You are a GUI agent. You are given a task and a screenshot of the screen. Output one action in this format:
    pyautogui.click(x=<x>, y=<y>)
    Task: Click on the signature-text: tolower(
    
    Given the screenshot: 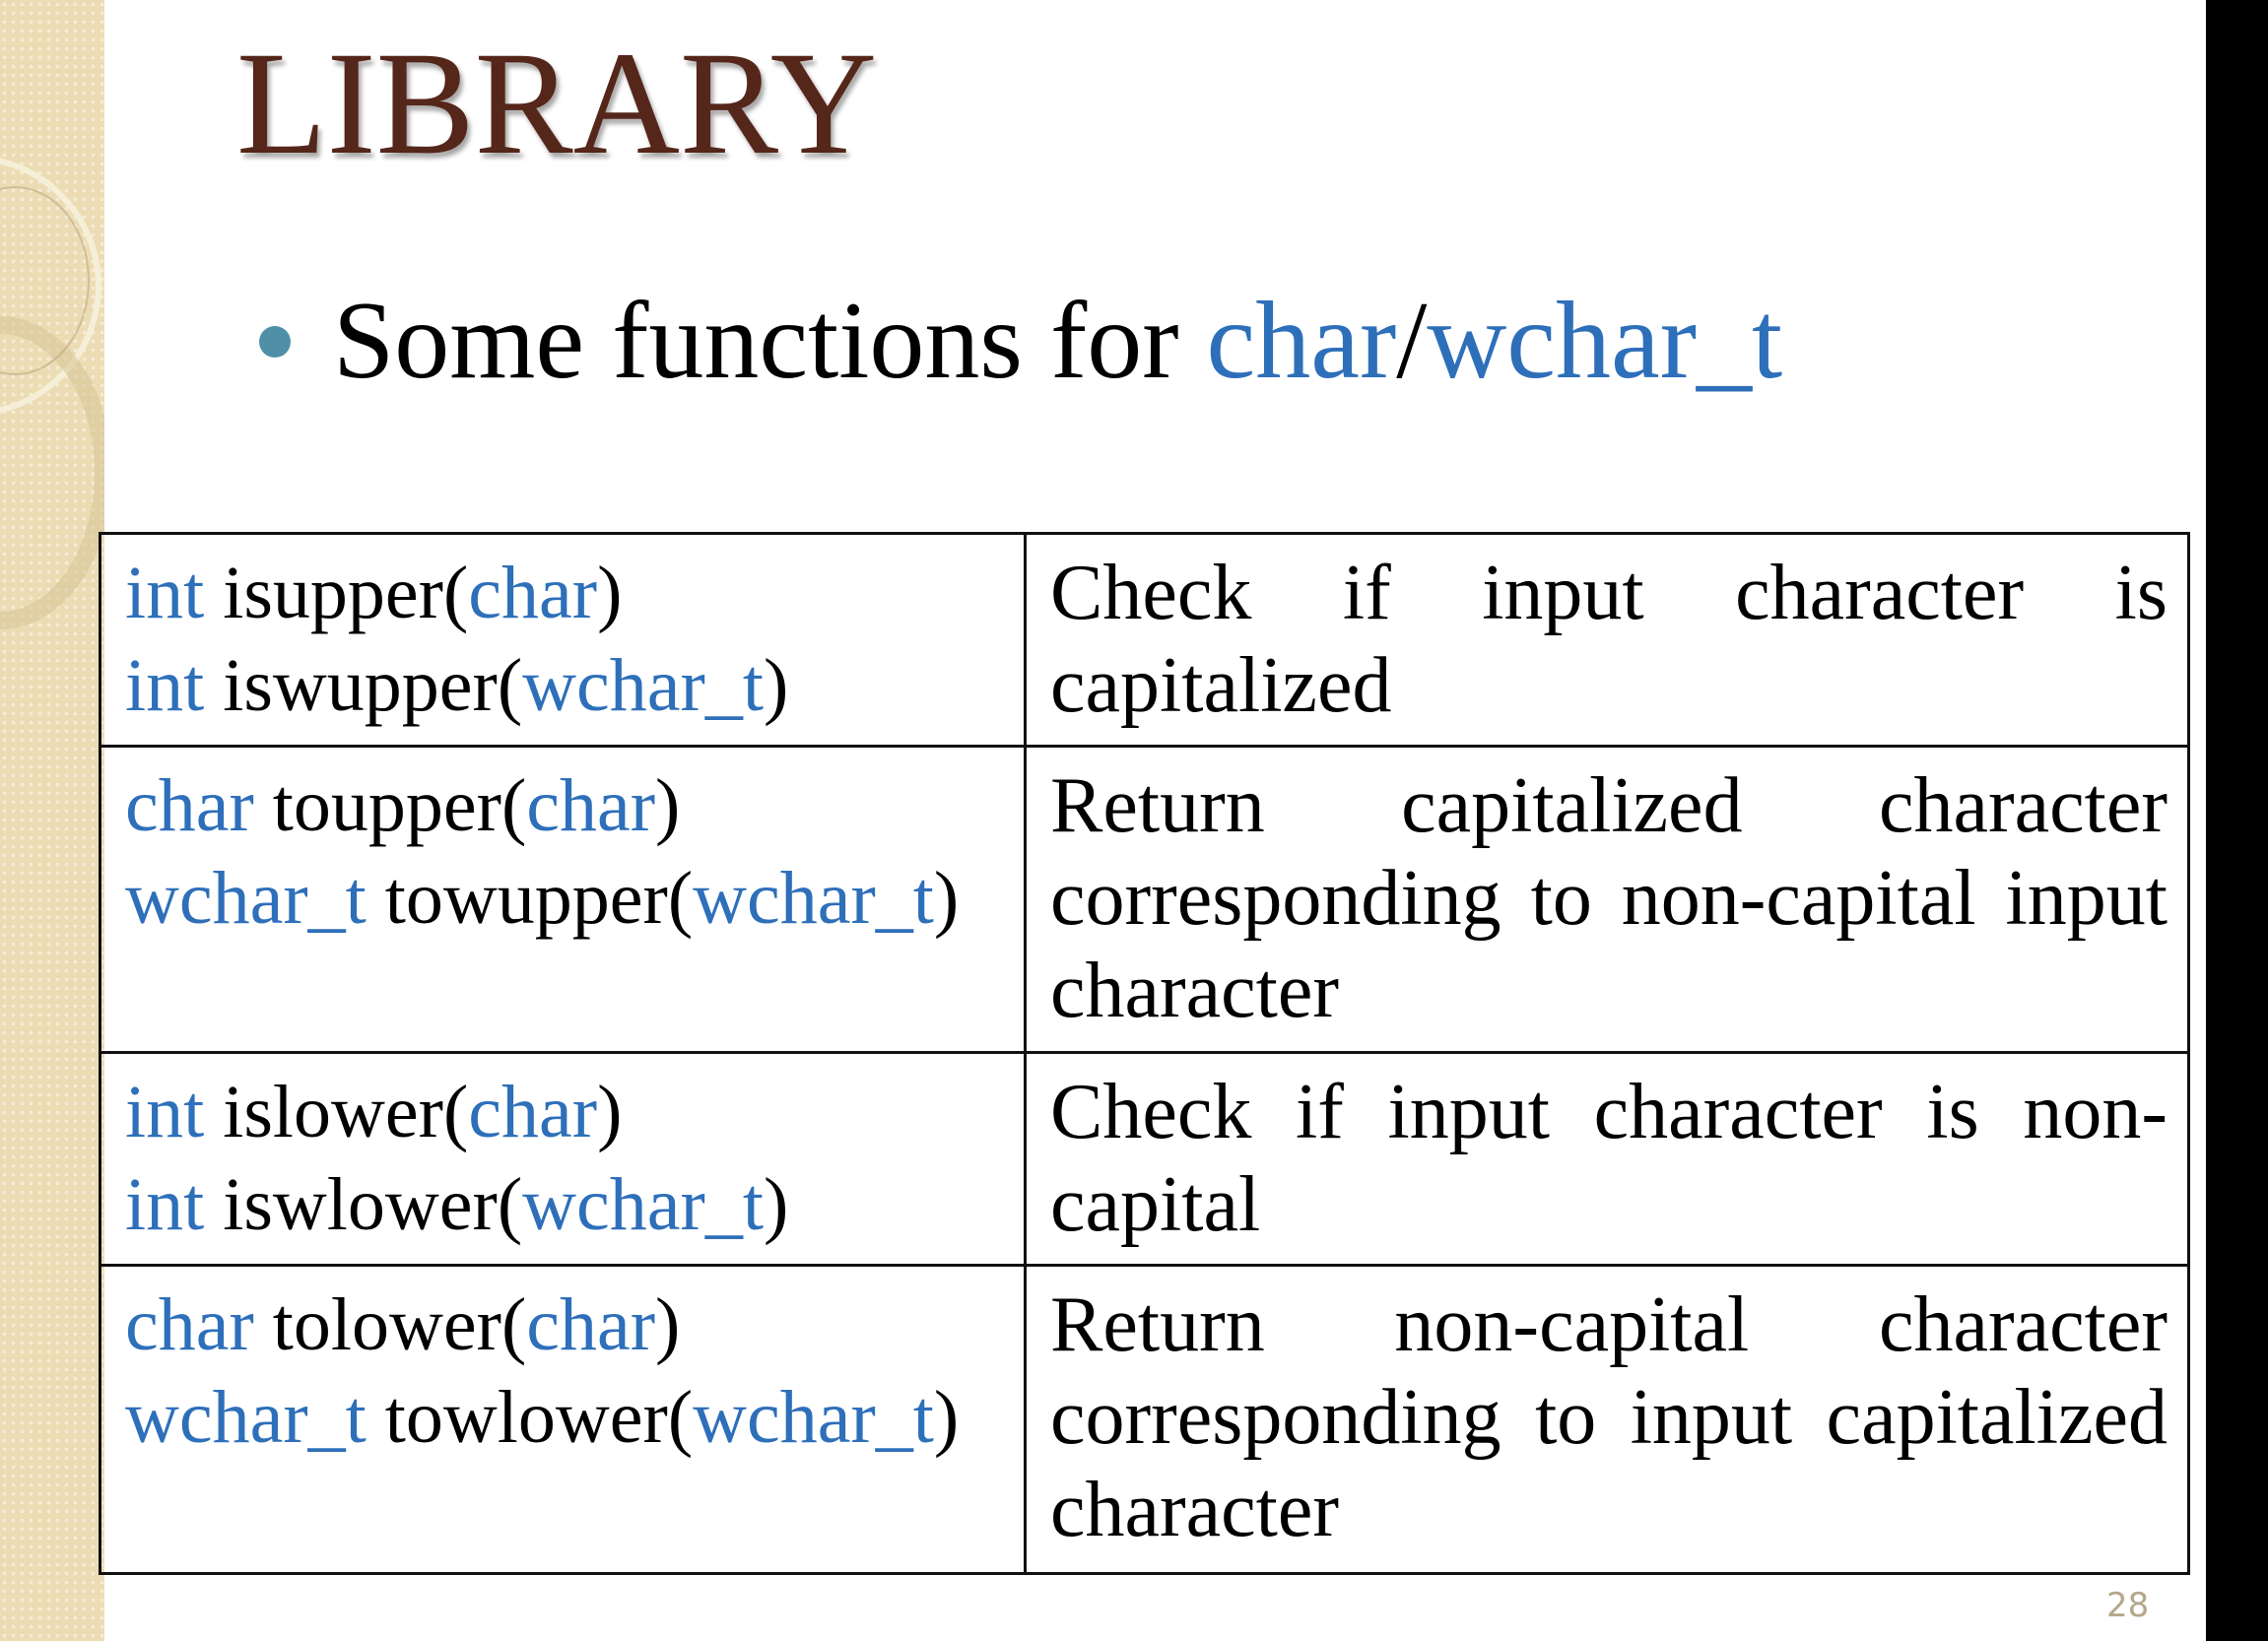 What is the action you would take?
    pyautogui.click(x=390, y=1324)
    